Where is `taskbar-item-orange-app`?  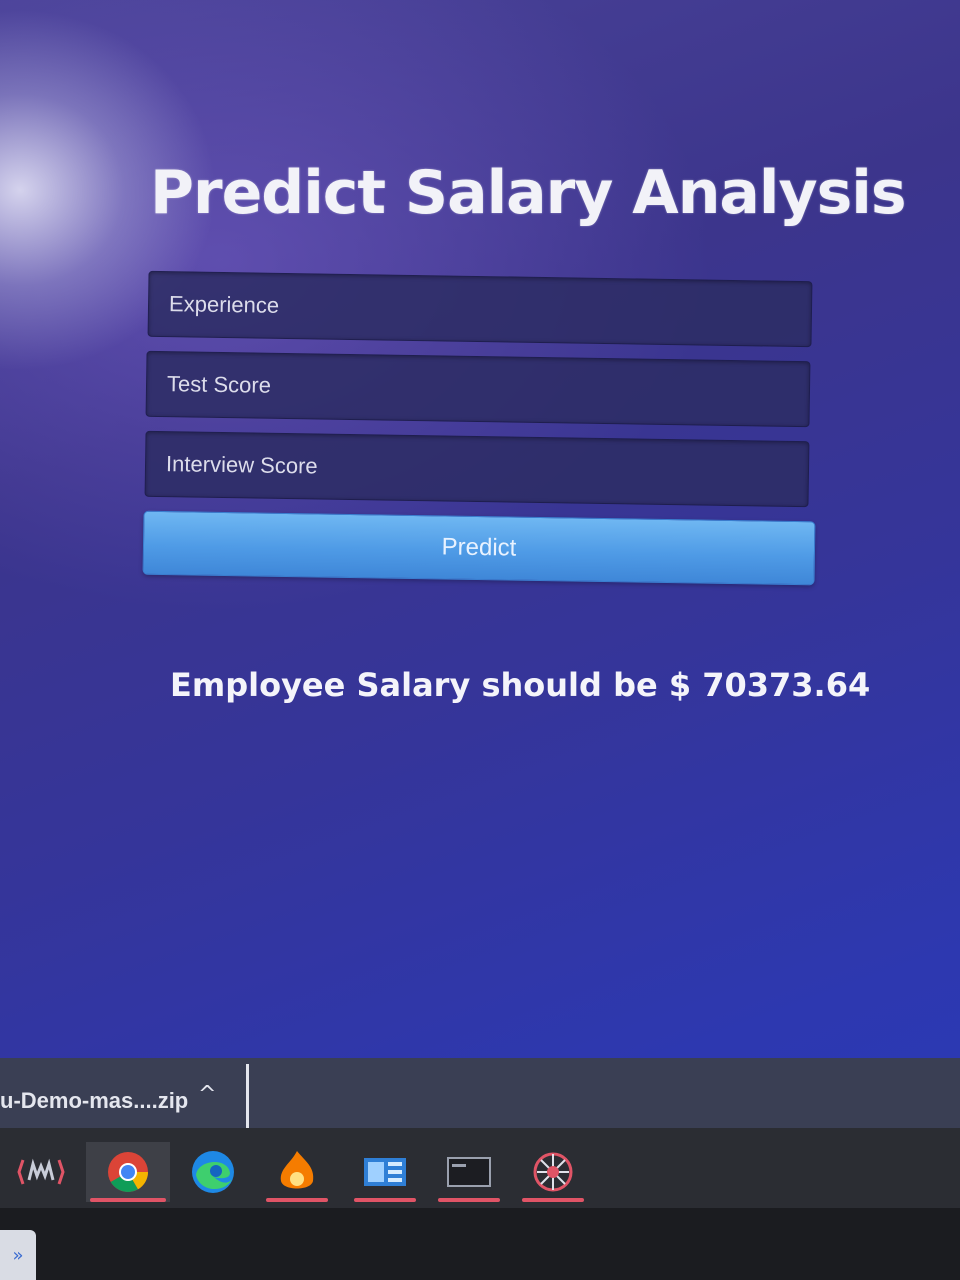 taskbar-item-orange-app is located at coordinates (297, 1172).